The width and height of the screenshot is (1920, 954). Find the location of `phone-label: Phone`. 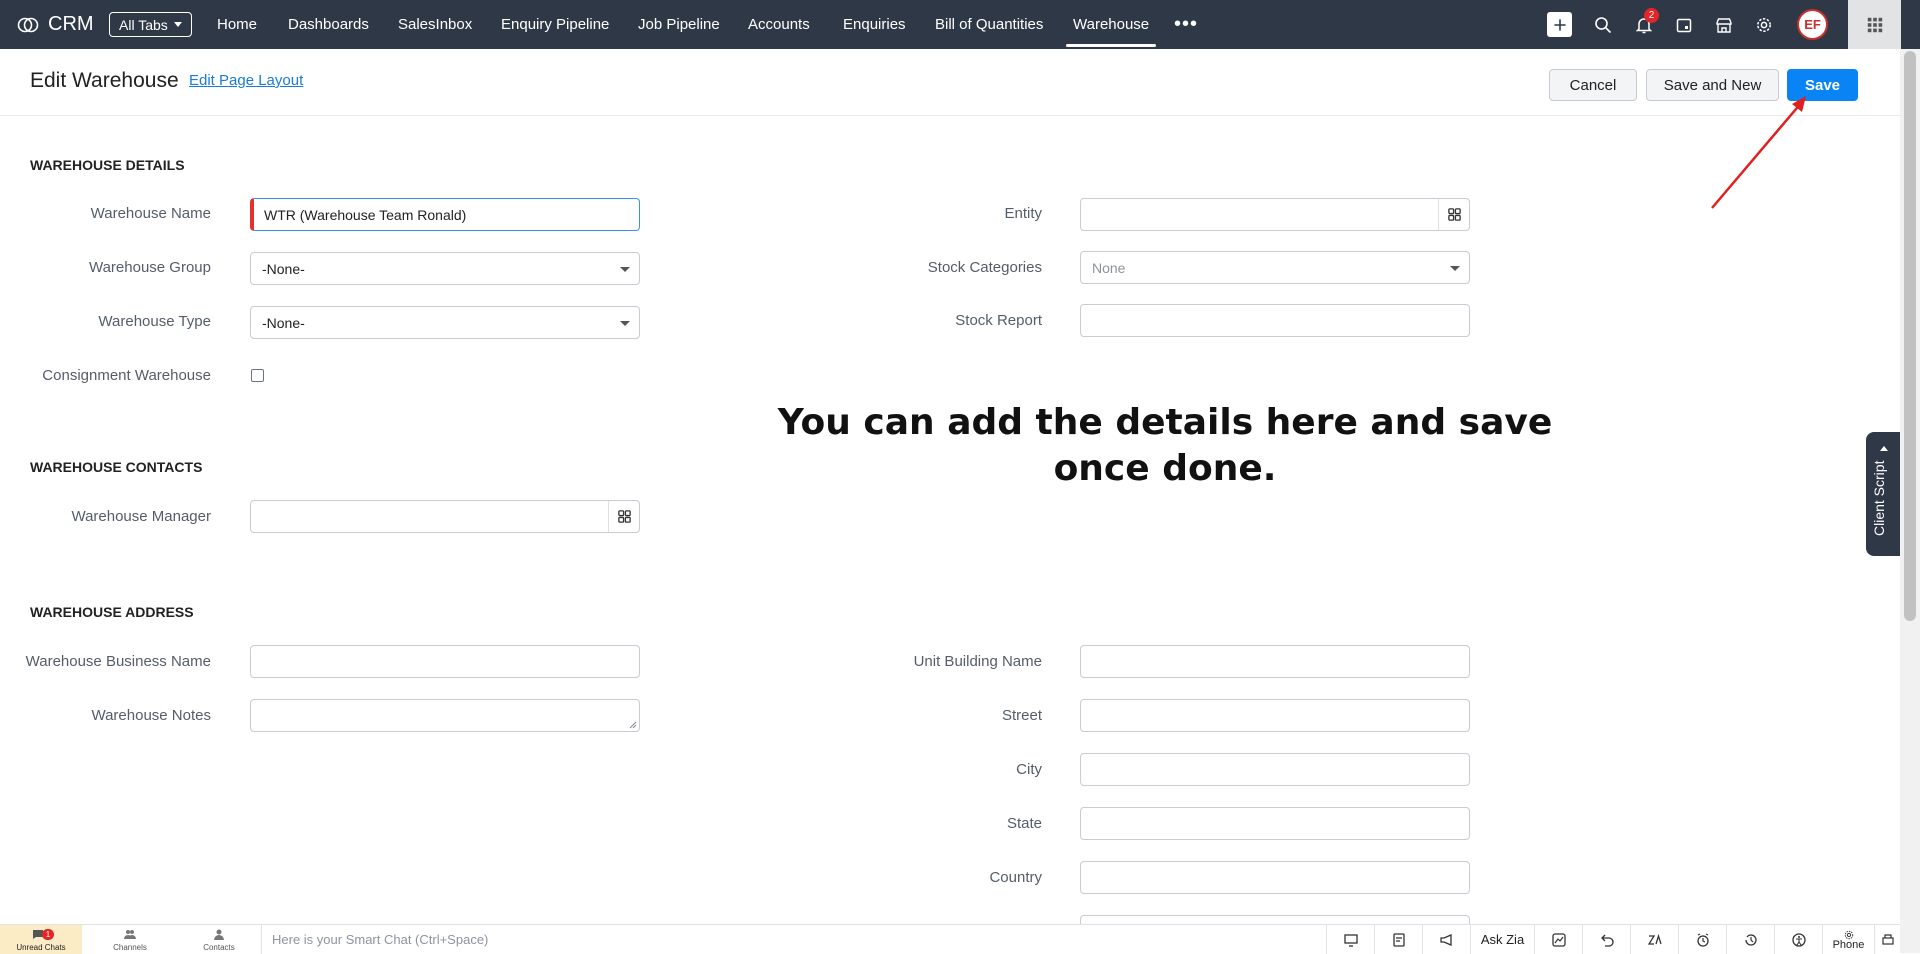

phone-label: Phone is located at coordinates (1848, 944).